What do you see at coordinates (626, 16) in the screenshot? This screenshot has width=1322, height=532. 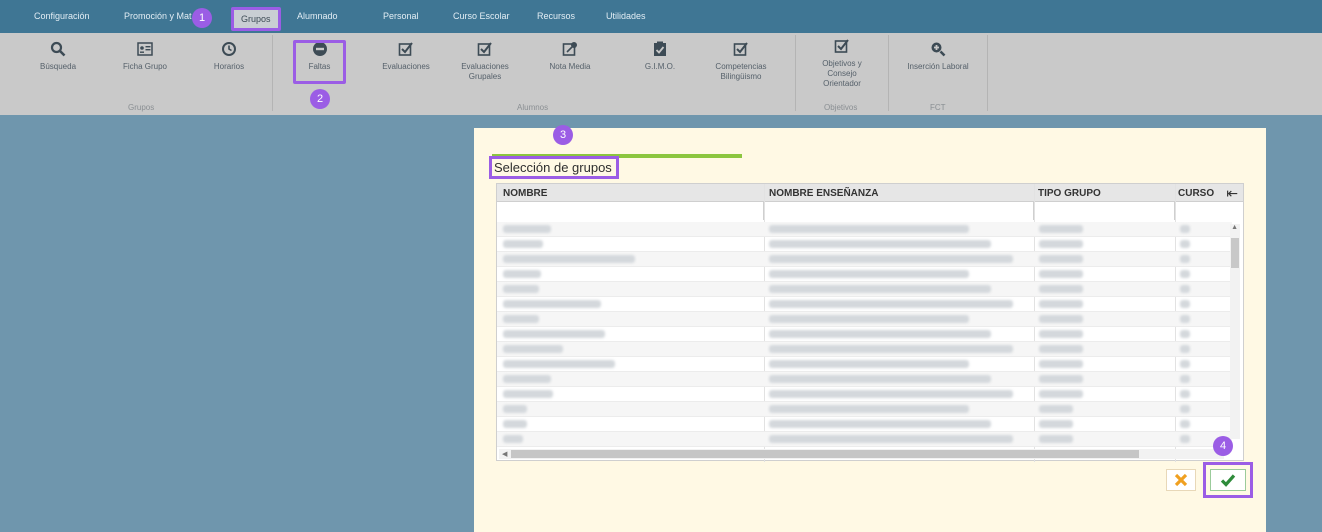 I see `menu-utilidades: Utilidades` at bounding box center [626, 16].